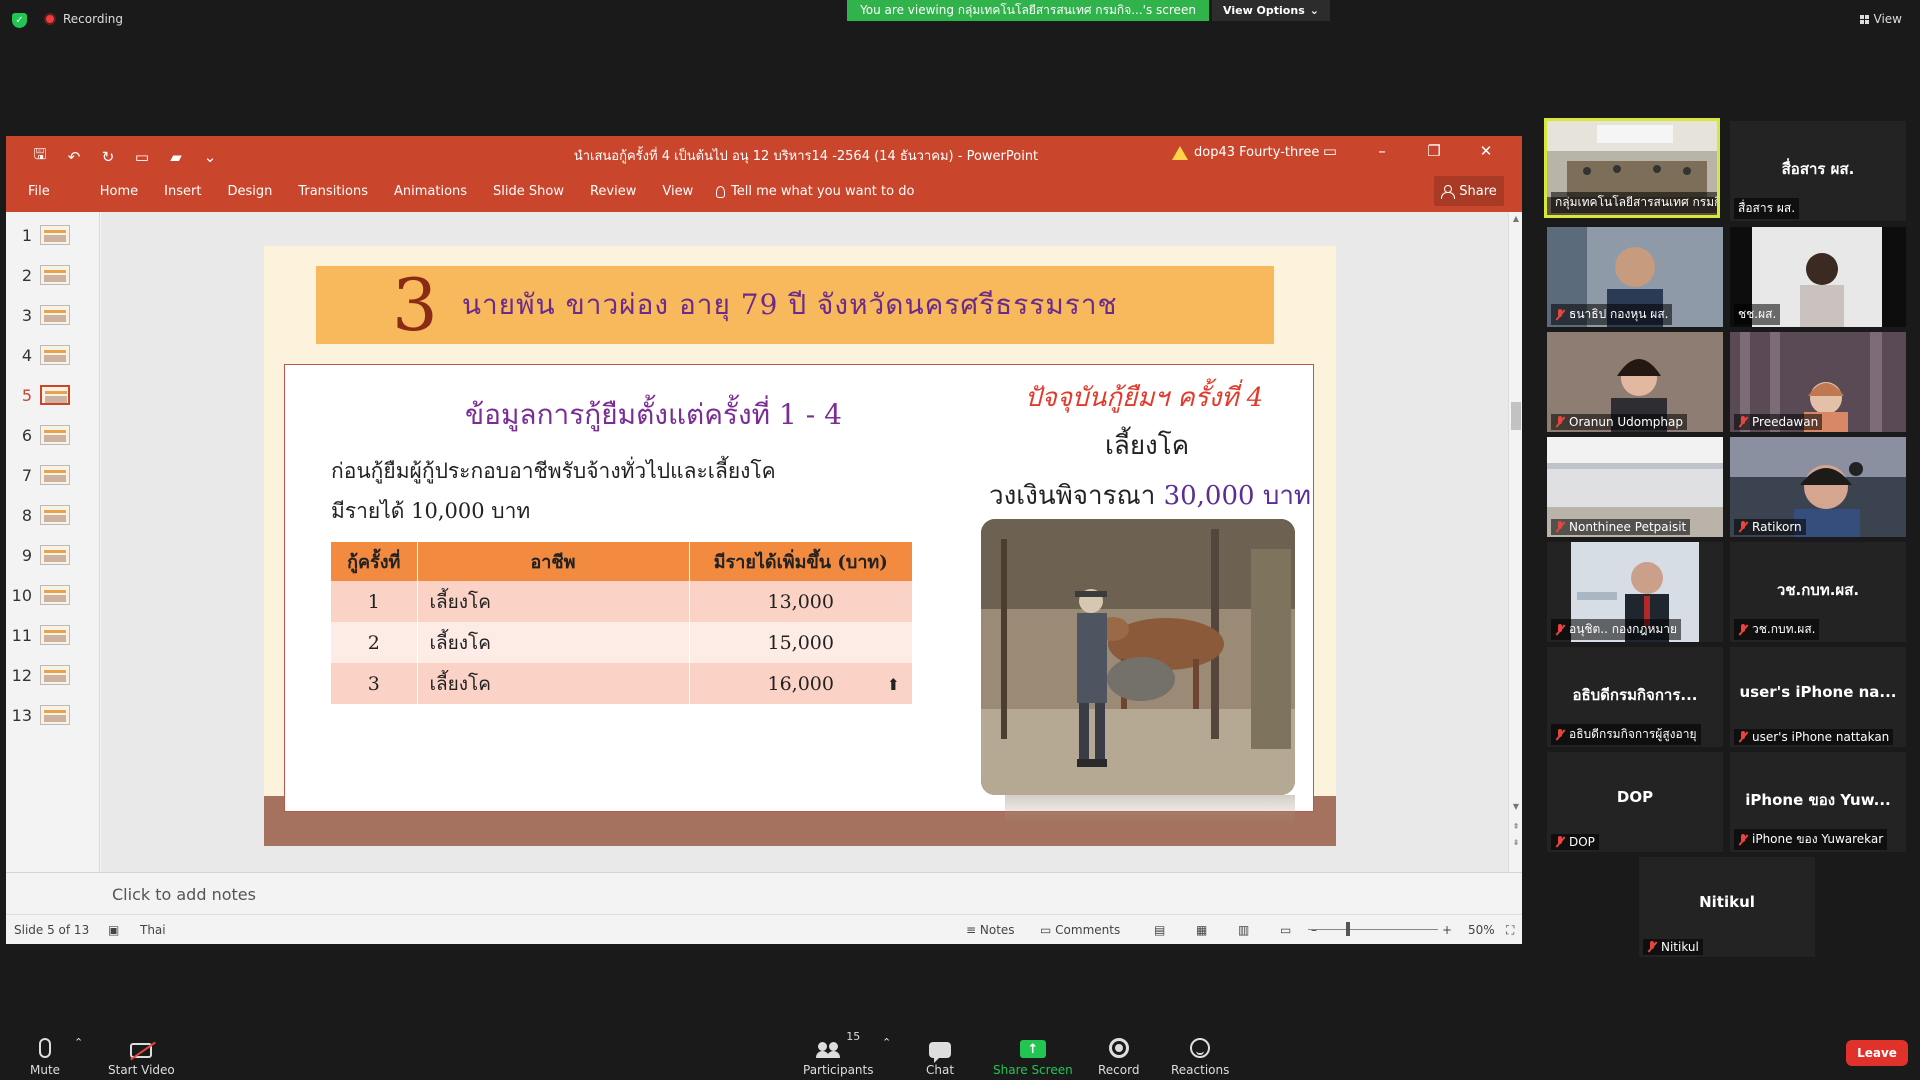 Image resolution: width=1920 pixels, height=1080 pixels. Describe the element at coordinates (176, 157) in the screenshot. I see `open-icon: ▰` at that location.